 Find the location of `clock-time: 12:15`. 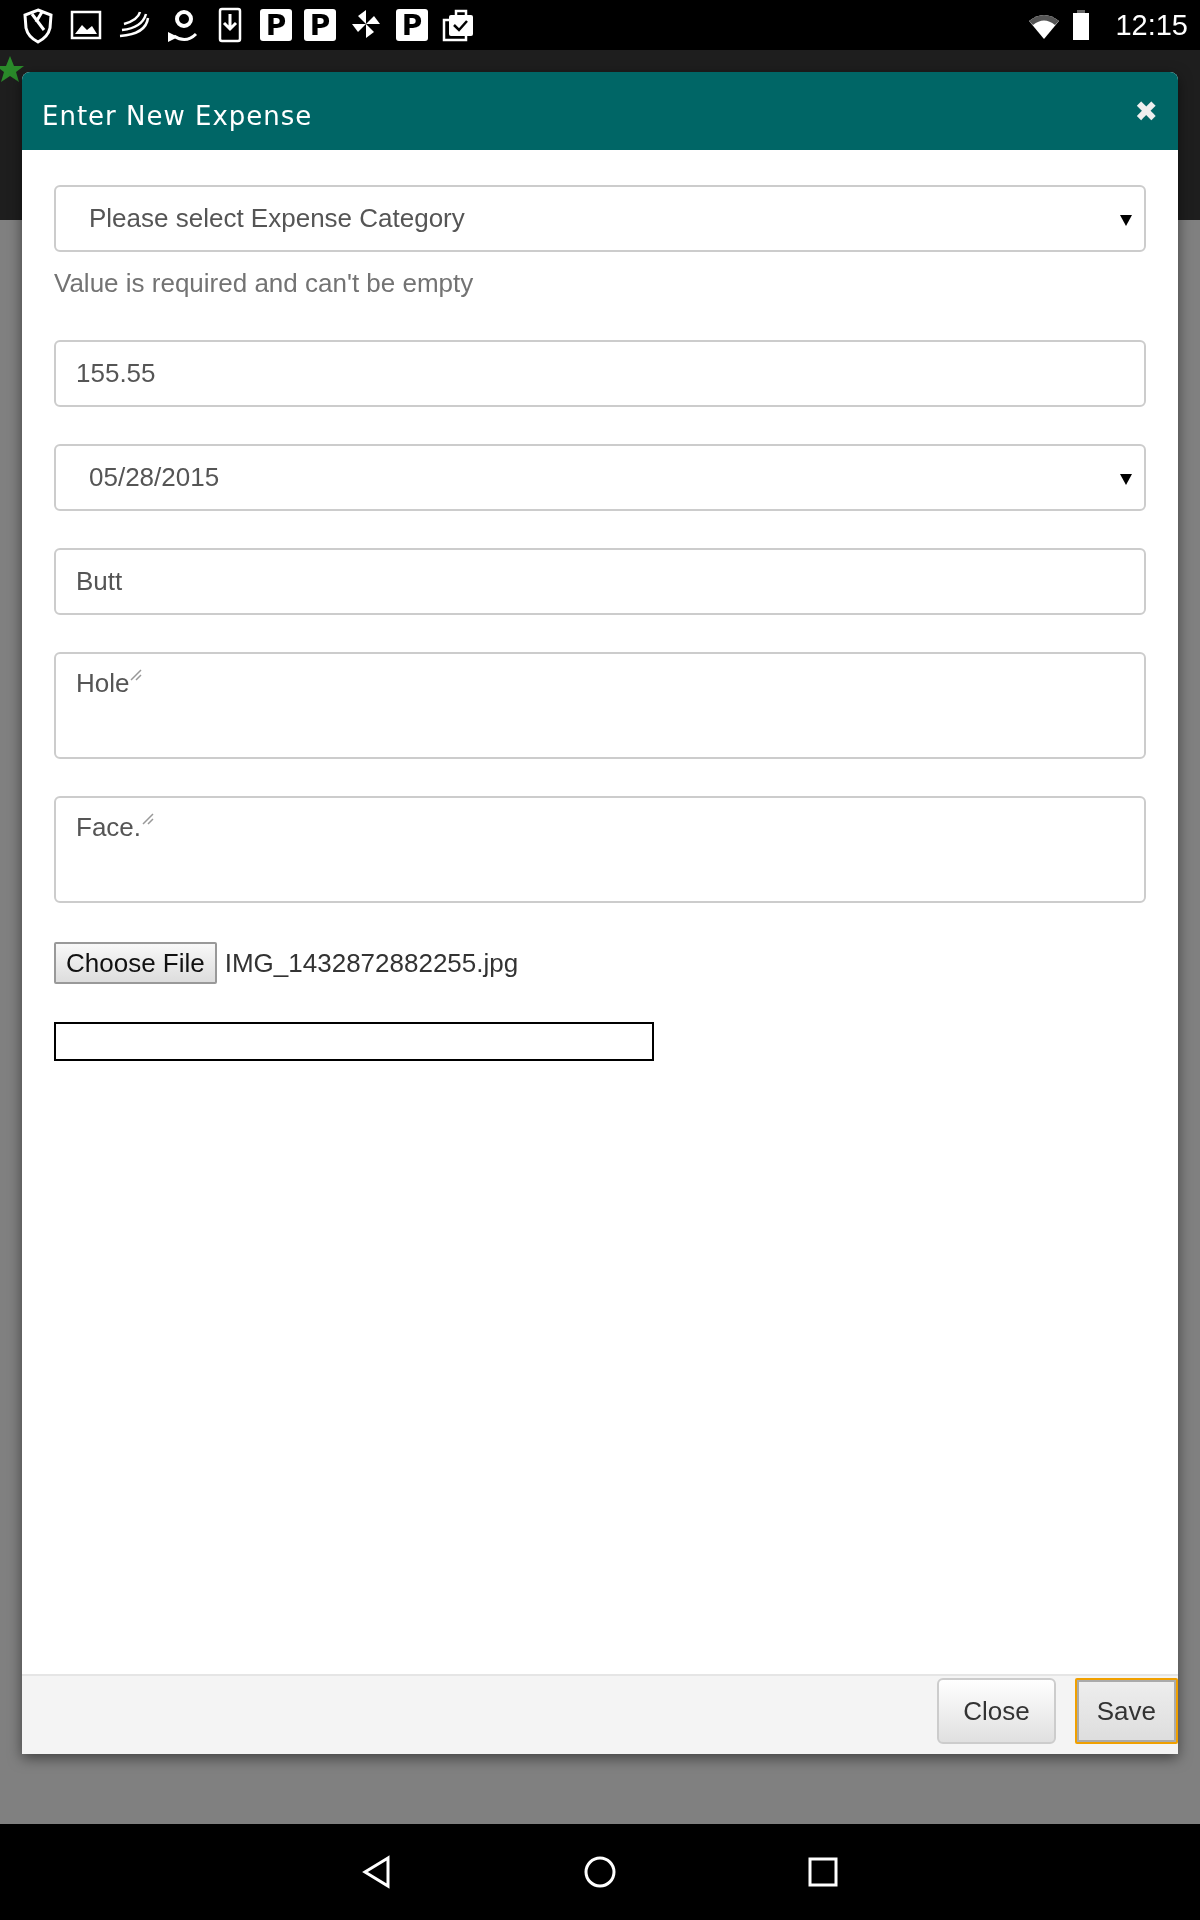

clock-time: 12:15 is located at coordinates (1151, 25).